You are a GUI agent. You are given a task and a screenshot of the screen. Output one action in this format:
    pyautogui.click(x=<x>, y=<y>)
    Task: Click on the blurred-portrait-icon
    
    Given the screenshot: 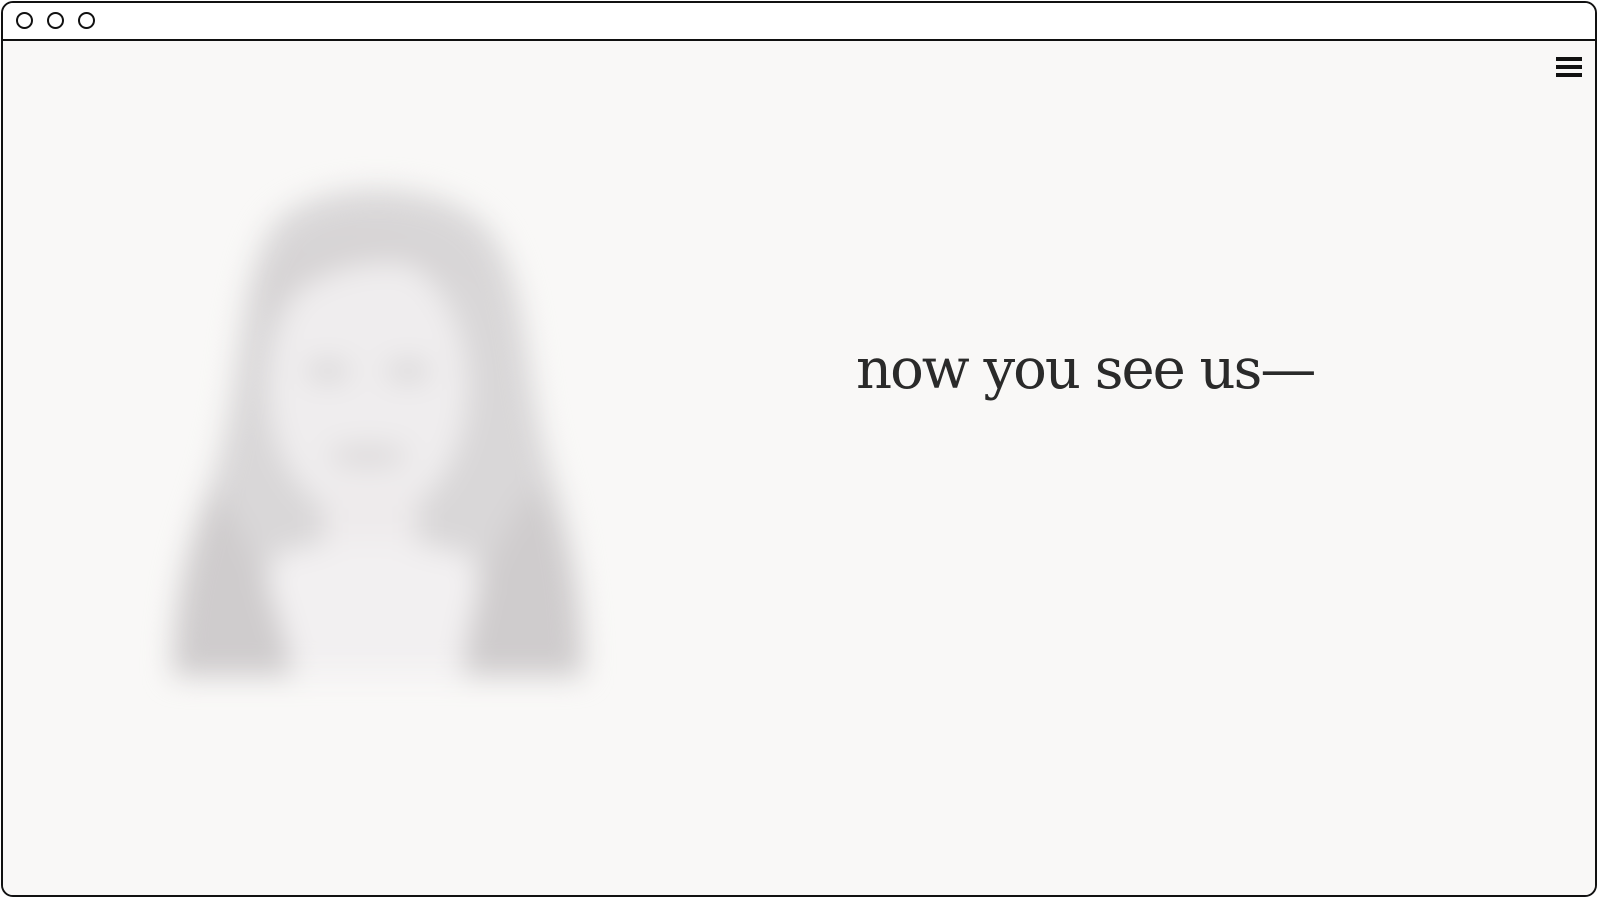 What is the action you would take?
    pyautogui.click(x=378, y=432)
    